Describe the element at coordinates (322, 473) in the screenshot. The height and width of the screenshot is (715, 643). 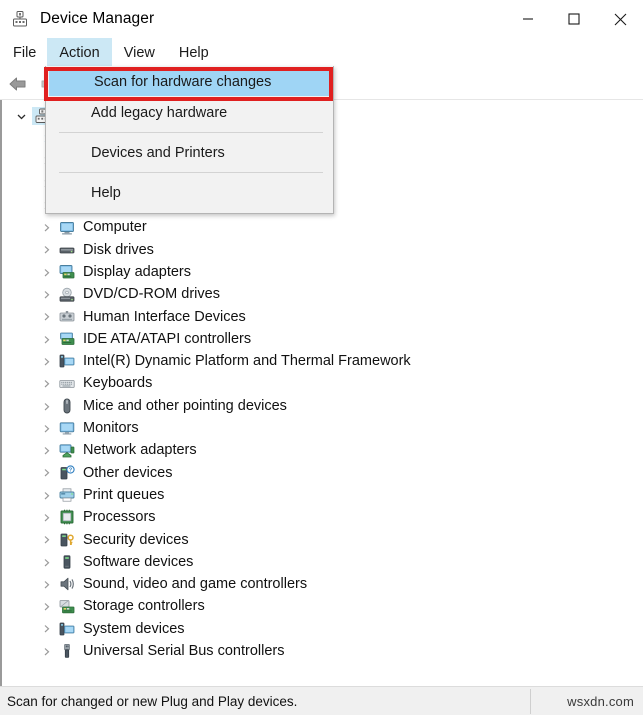
I see `tree-item-other-devices: ? Other devices` at that location.